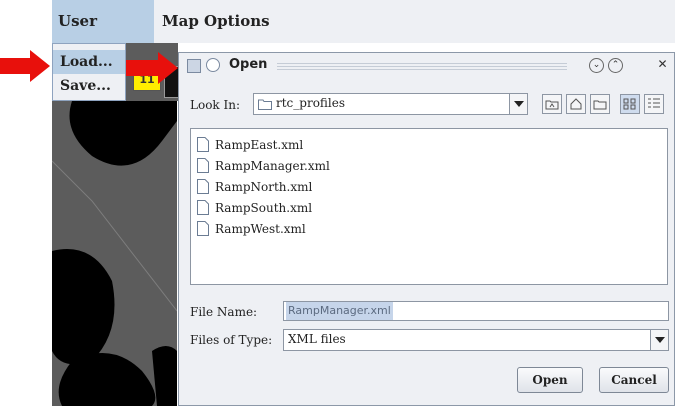 The width and height of the screenshot is (675, 406). Describe the element at coordinates (630, 104) in the screenshot. I see `list-view-button` at that location.